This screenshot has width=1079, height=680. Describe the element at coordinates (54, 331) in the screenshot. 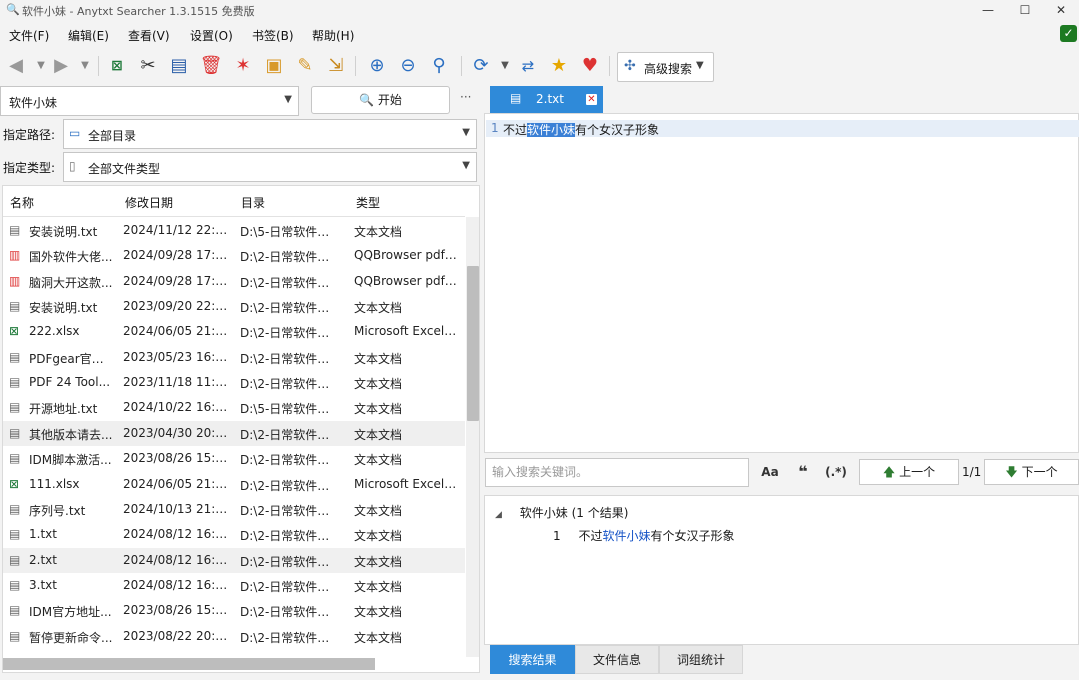

I see `file-name: 222.xlsx` at that location.